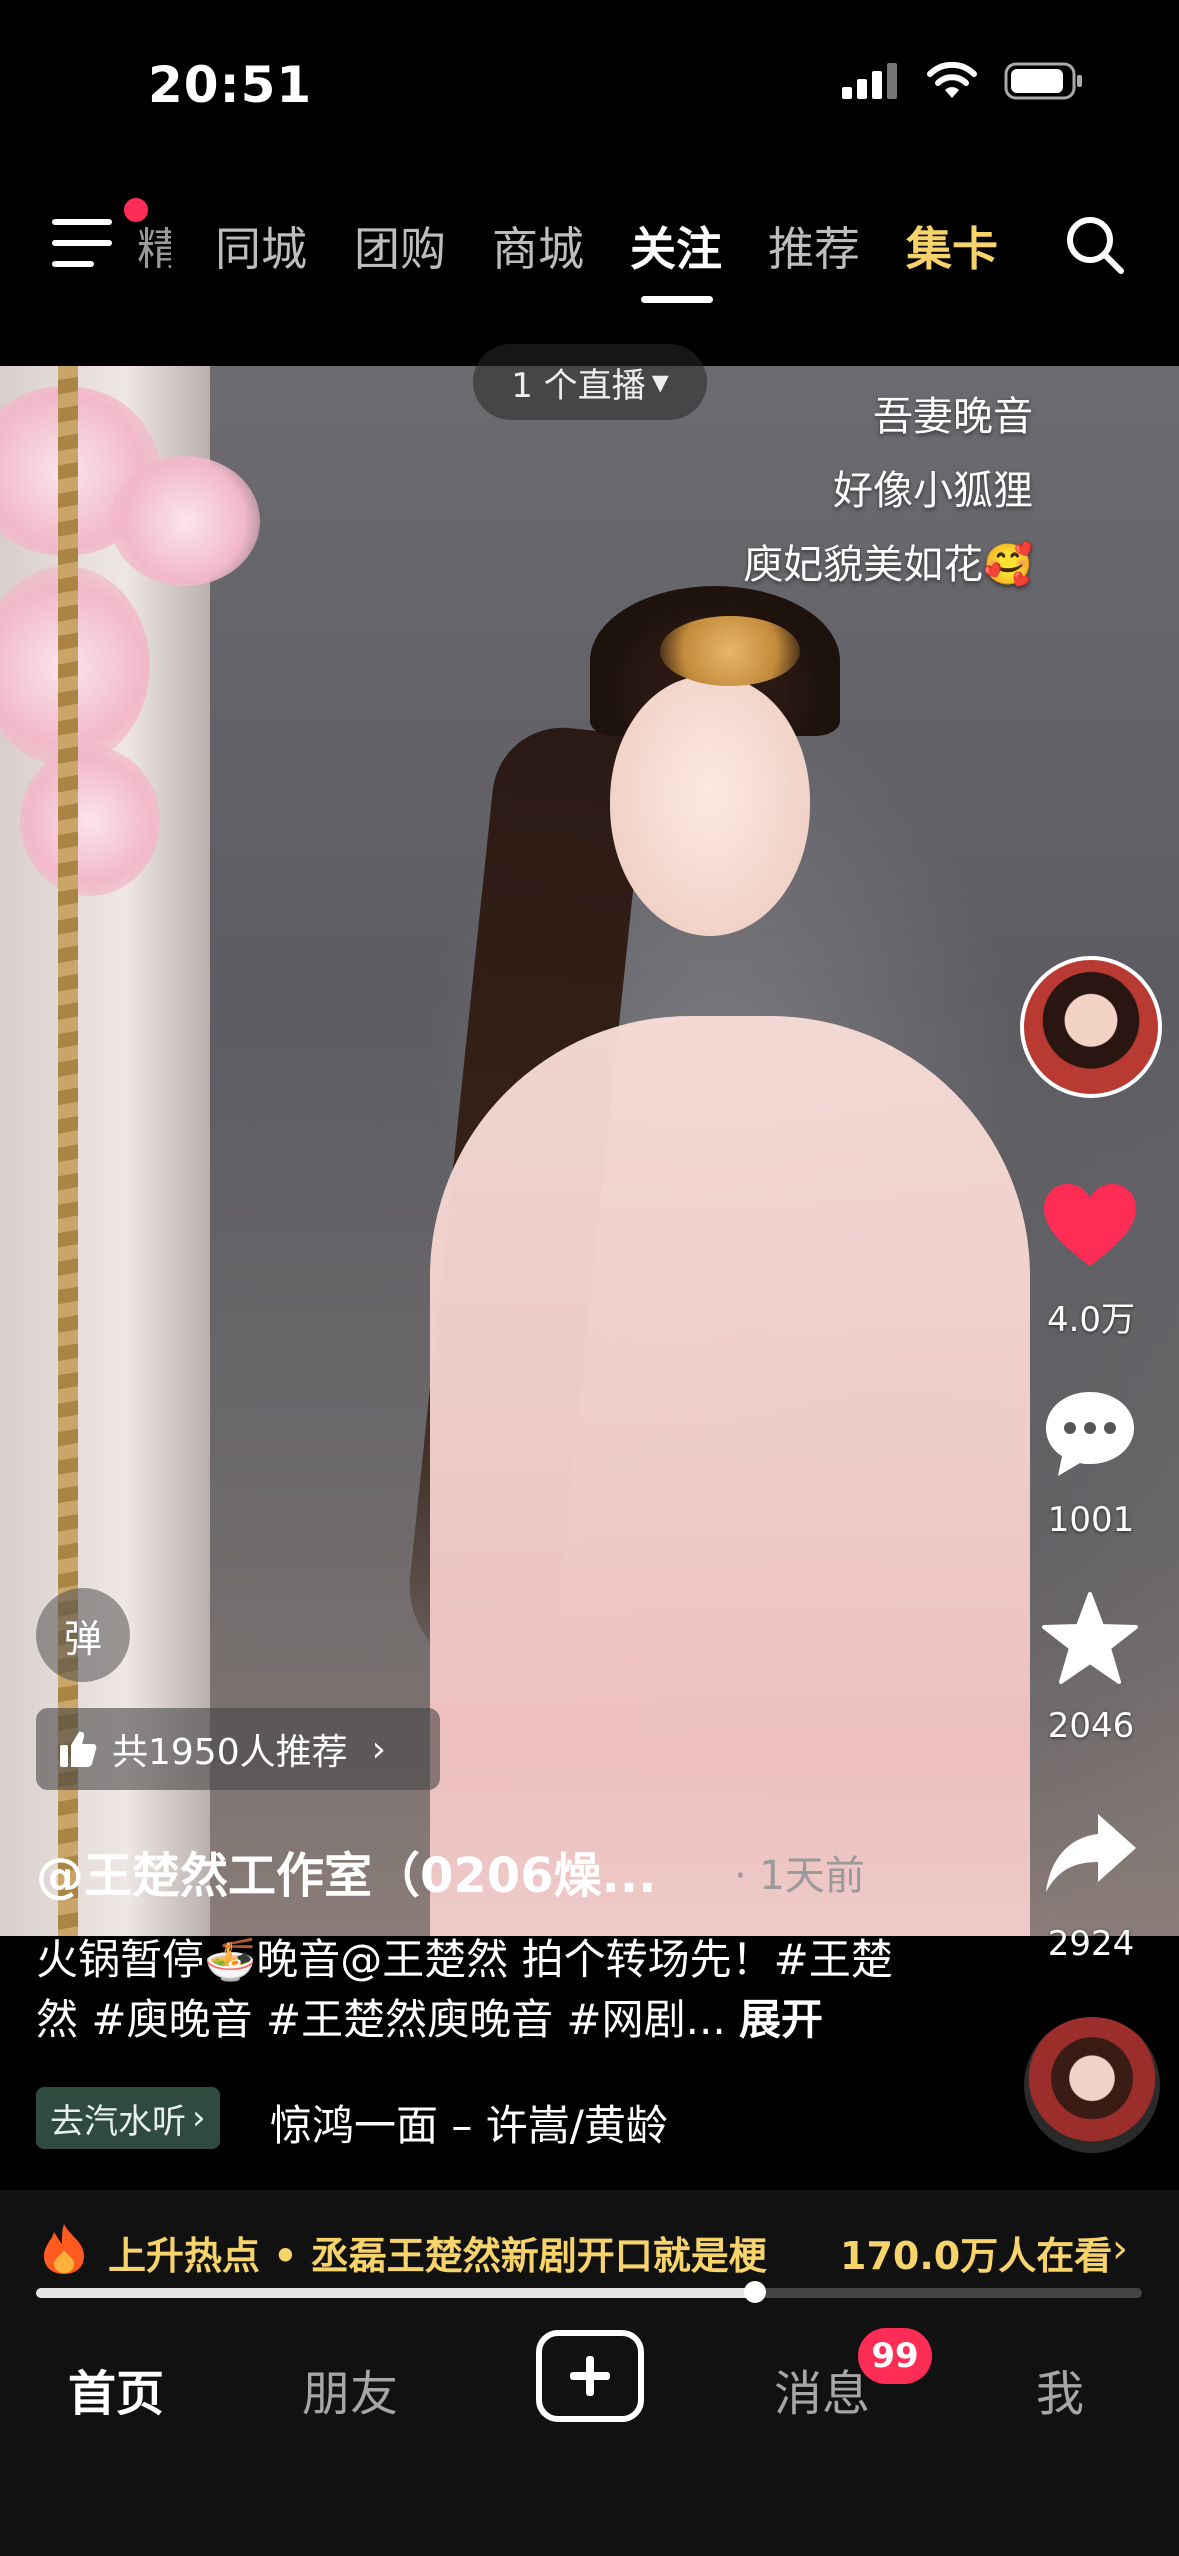 The image size is (1179, 2556). What do you see at coordinates (677, 299) in the screenshot?
I see `active-tab-indicator` at bounding box center [677, 299].